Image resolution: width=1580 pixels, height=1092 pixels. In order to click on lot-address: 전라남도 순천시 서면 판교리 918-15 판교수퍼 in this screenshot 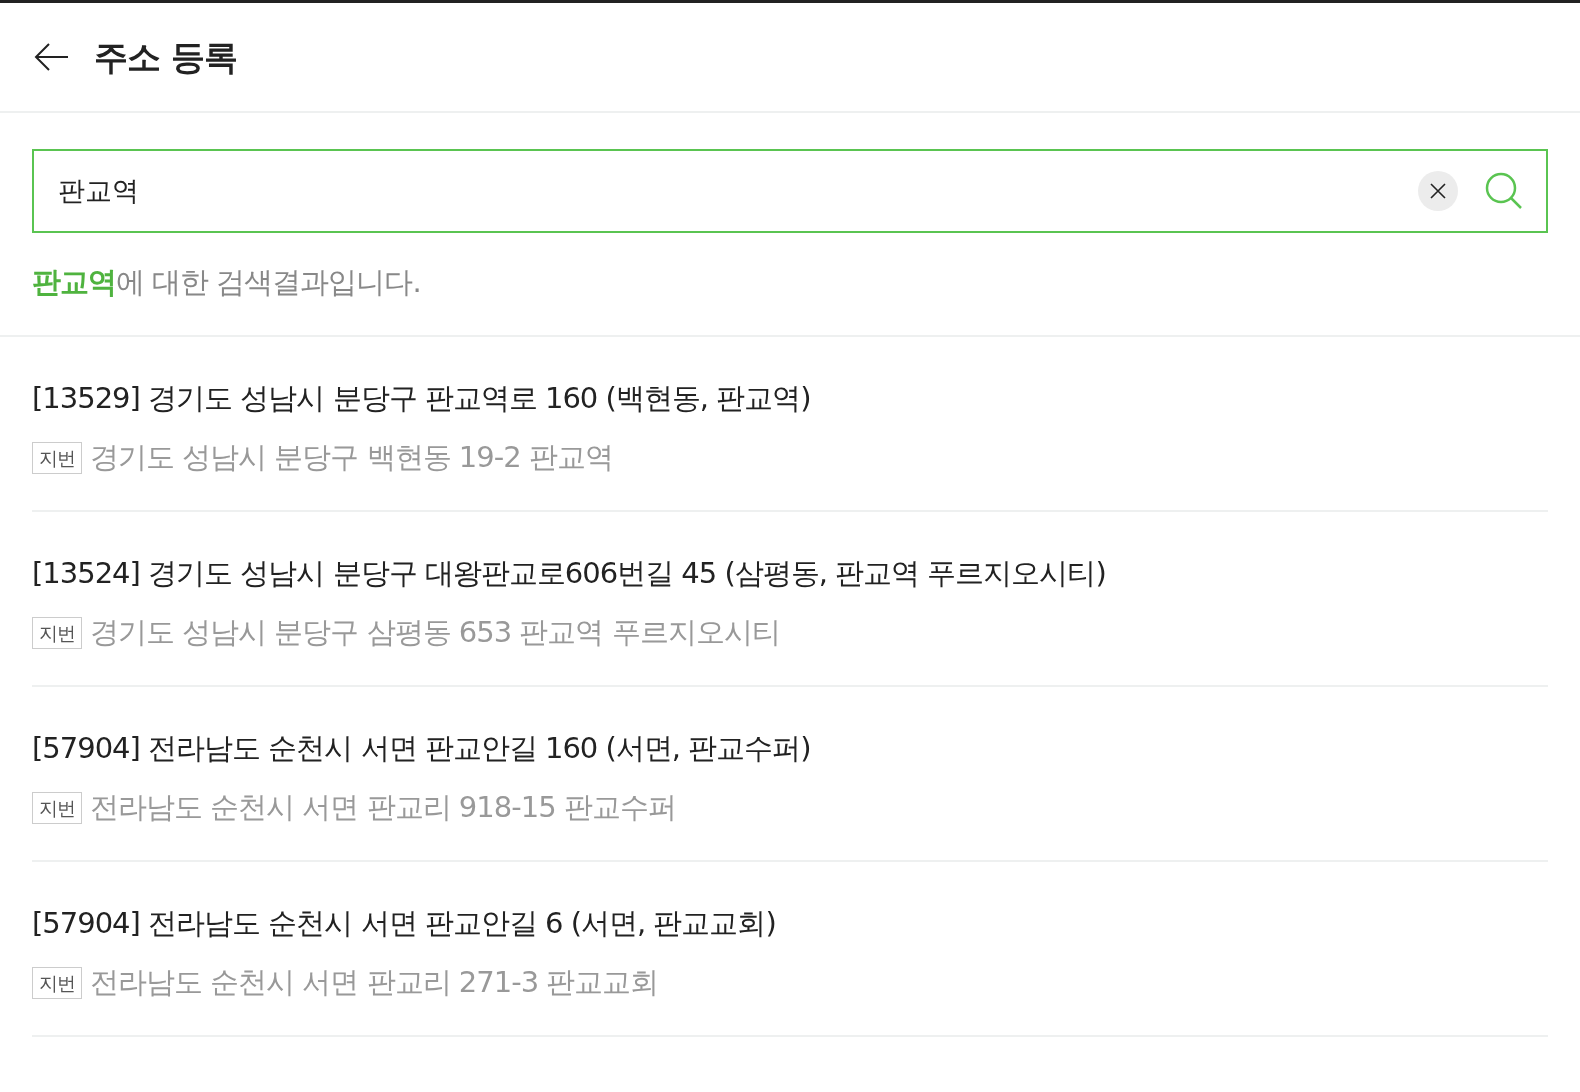, I will do `click(383, 807)`.